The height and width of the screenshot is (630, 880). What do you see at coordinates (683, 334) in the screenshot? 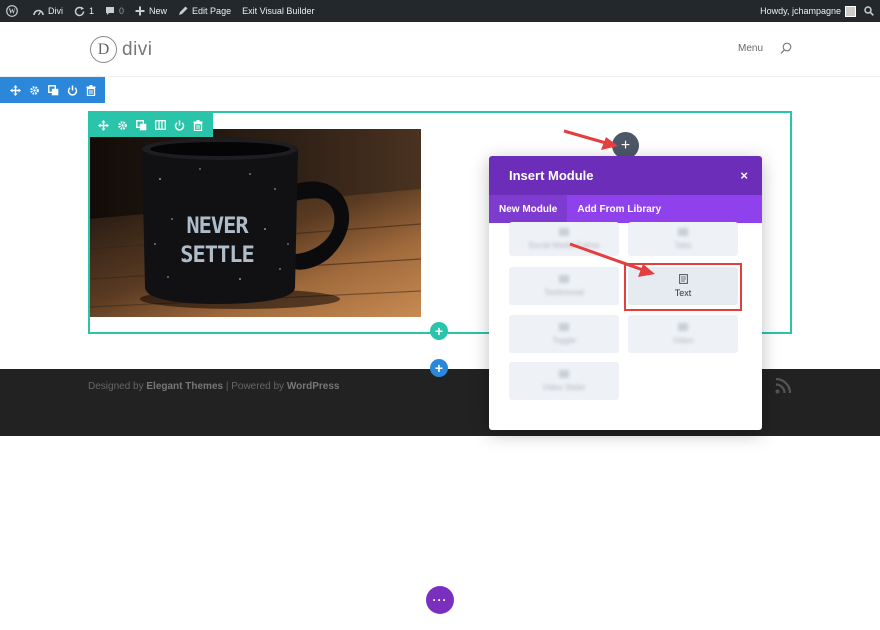
I see `module-video: Video` at bounding box center [683, 334].